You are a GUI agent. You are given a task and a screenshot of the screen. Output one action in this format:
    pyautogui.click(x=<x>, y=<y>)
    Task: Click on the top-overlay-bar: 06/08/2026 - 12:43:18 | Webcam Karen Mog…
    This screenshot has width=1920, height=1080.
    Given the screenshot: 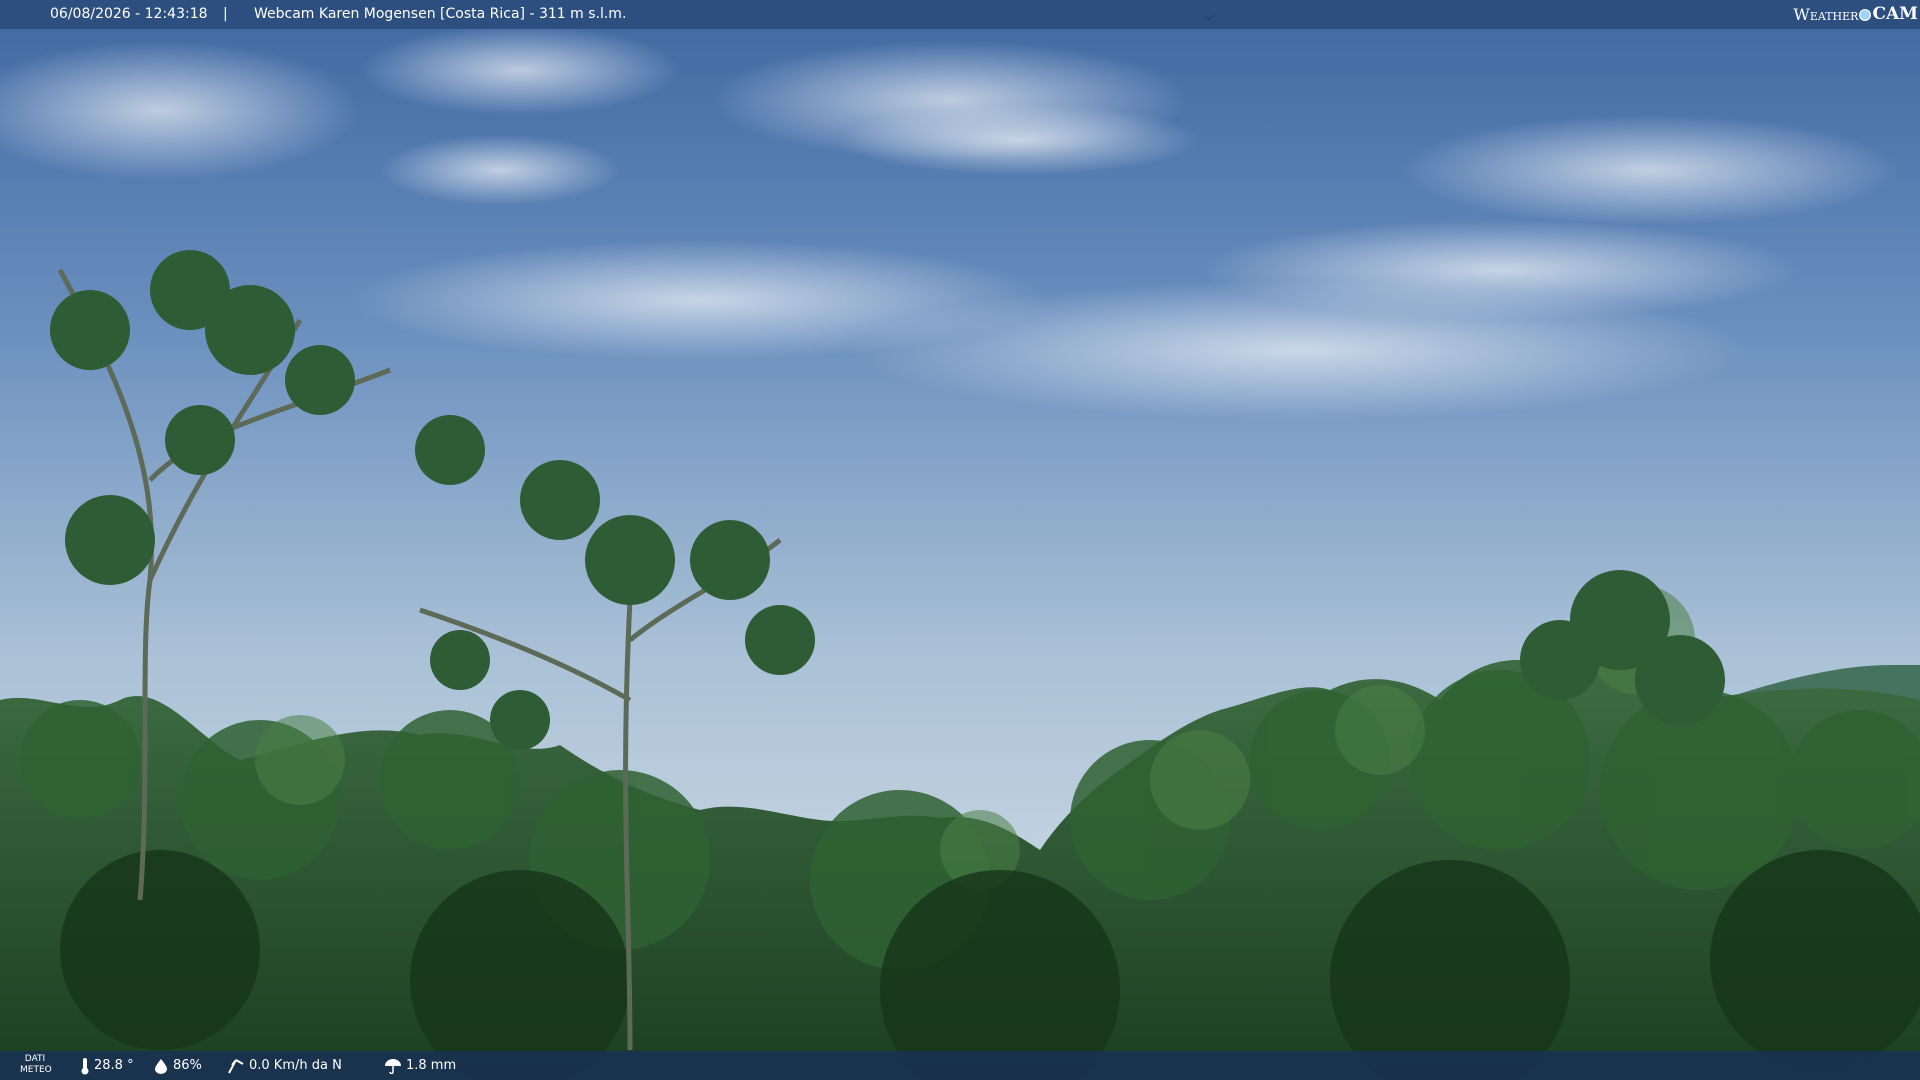 What is the action you would take?
    pyautogui.click(x=960, y=14)
    